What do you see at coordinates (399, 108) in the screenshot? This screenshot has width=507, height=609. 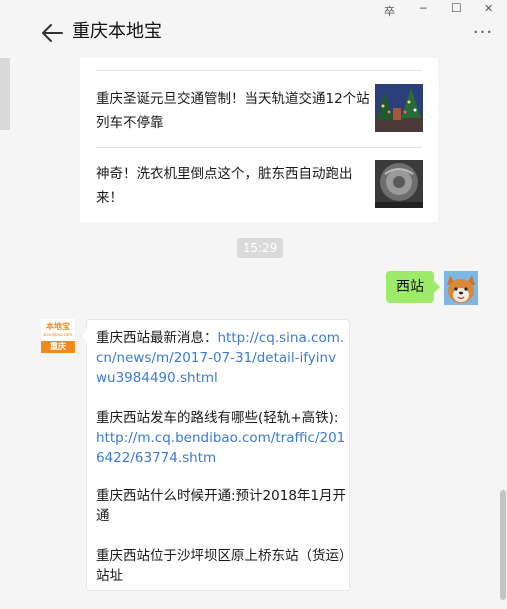 I see `christmas-tree-thumbnail-icon` at bounding box center [399, 108].